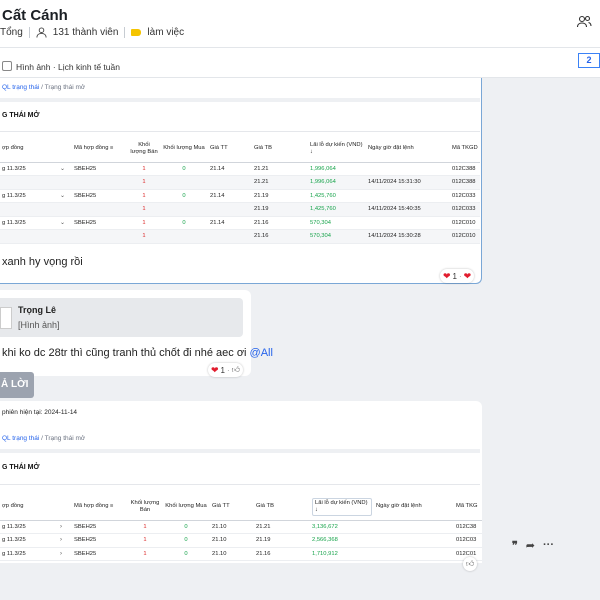  What do you see at coordinates (6, 318) in the screenshot?
I see `image-thumbnail` at bounding box center [6, 318].